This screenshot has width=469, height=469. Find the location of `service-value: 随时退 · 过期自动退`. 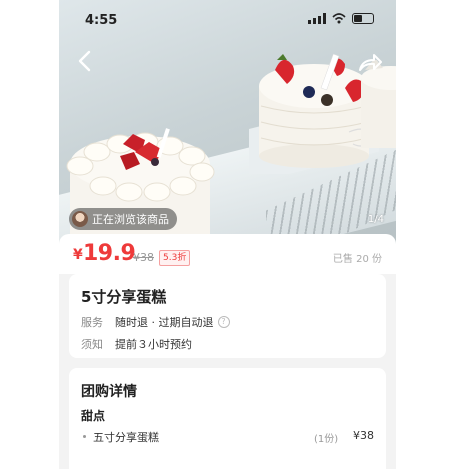

service-value: 随时退 · 过期自动退 is located at coordinates (164, 322).